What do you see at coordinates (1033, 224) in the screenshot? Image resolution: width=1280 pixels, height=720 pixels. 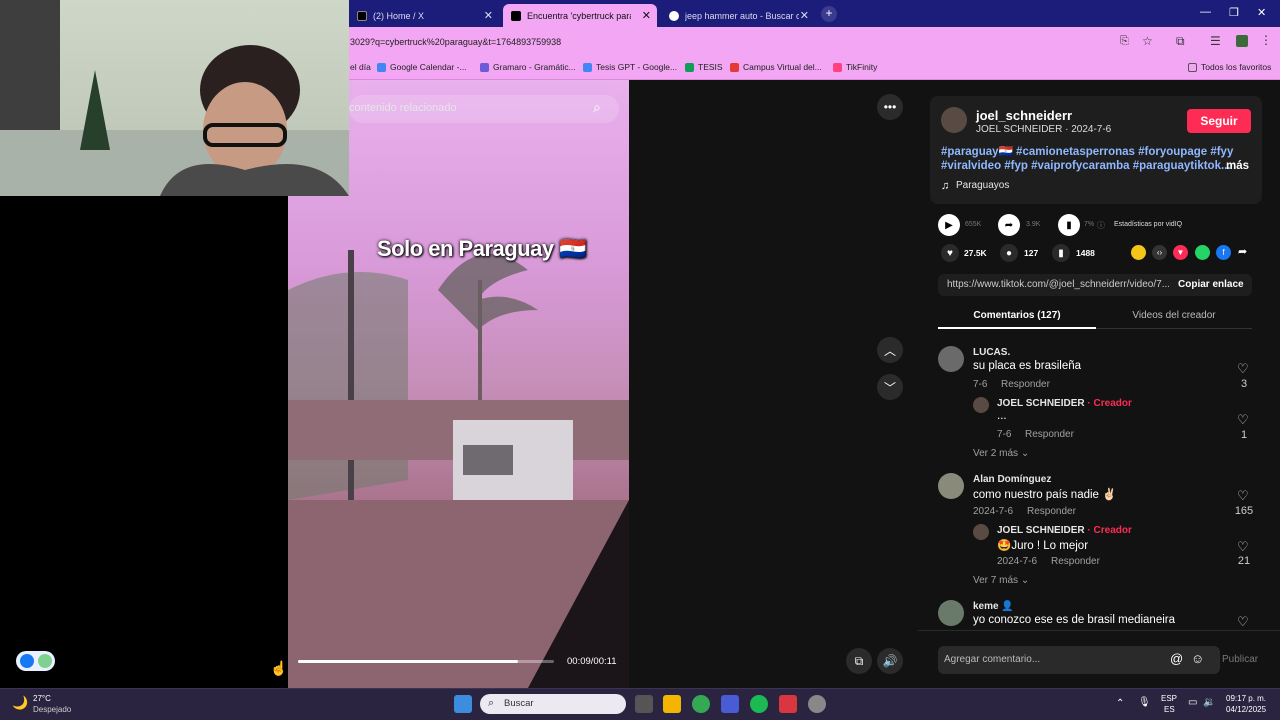 I see `shares-count: 3.9K` at bounding box center [1033, 224].